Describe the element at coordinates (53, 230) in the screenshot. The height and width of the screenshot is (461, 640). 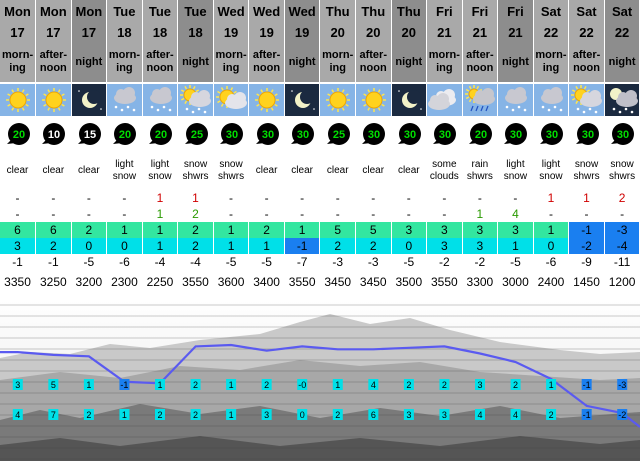
I see `max-temp-value: 6` at that location.